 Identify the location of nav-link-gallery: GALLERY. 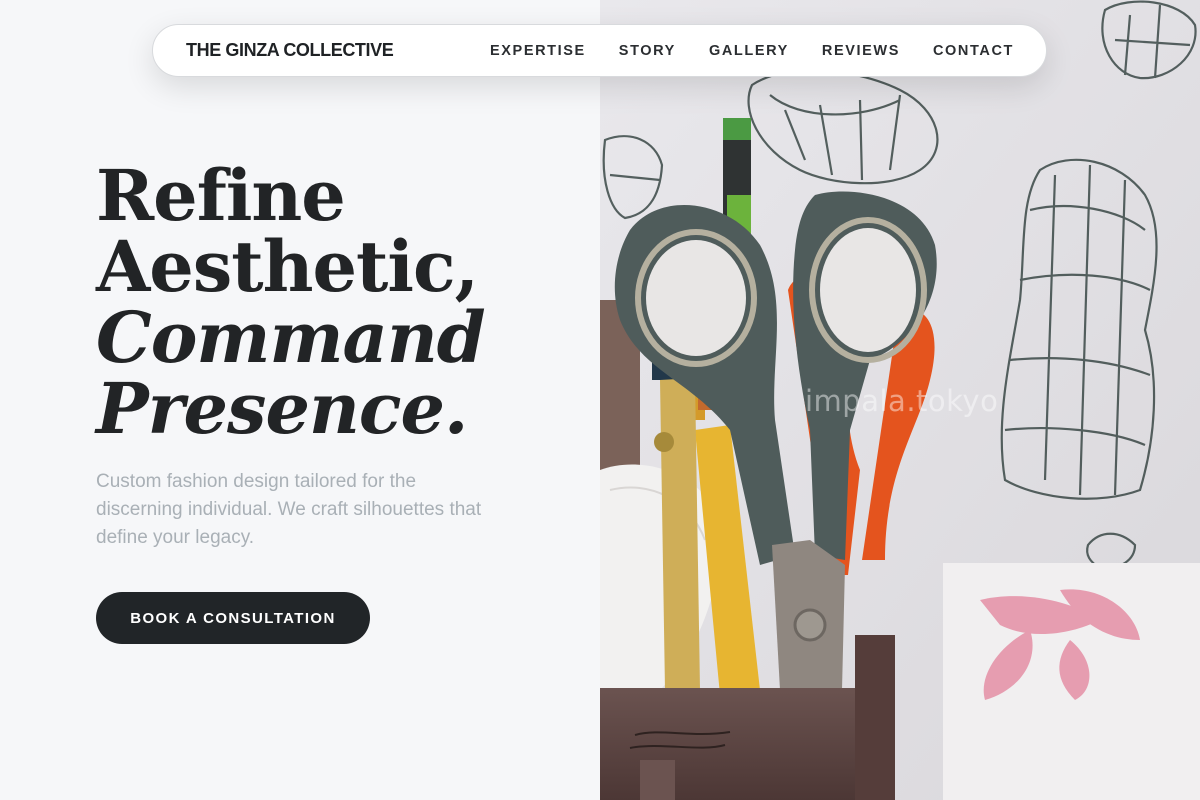
(749, 51).